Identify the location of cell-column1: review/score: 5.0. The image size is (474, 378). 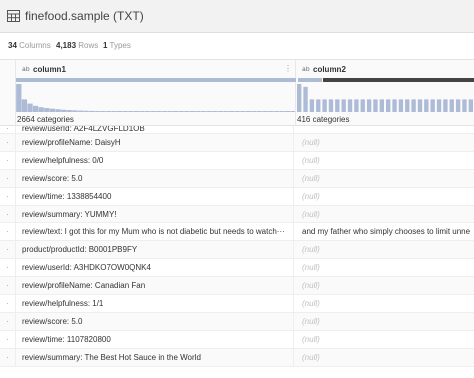
(158, 321).